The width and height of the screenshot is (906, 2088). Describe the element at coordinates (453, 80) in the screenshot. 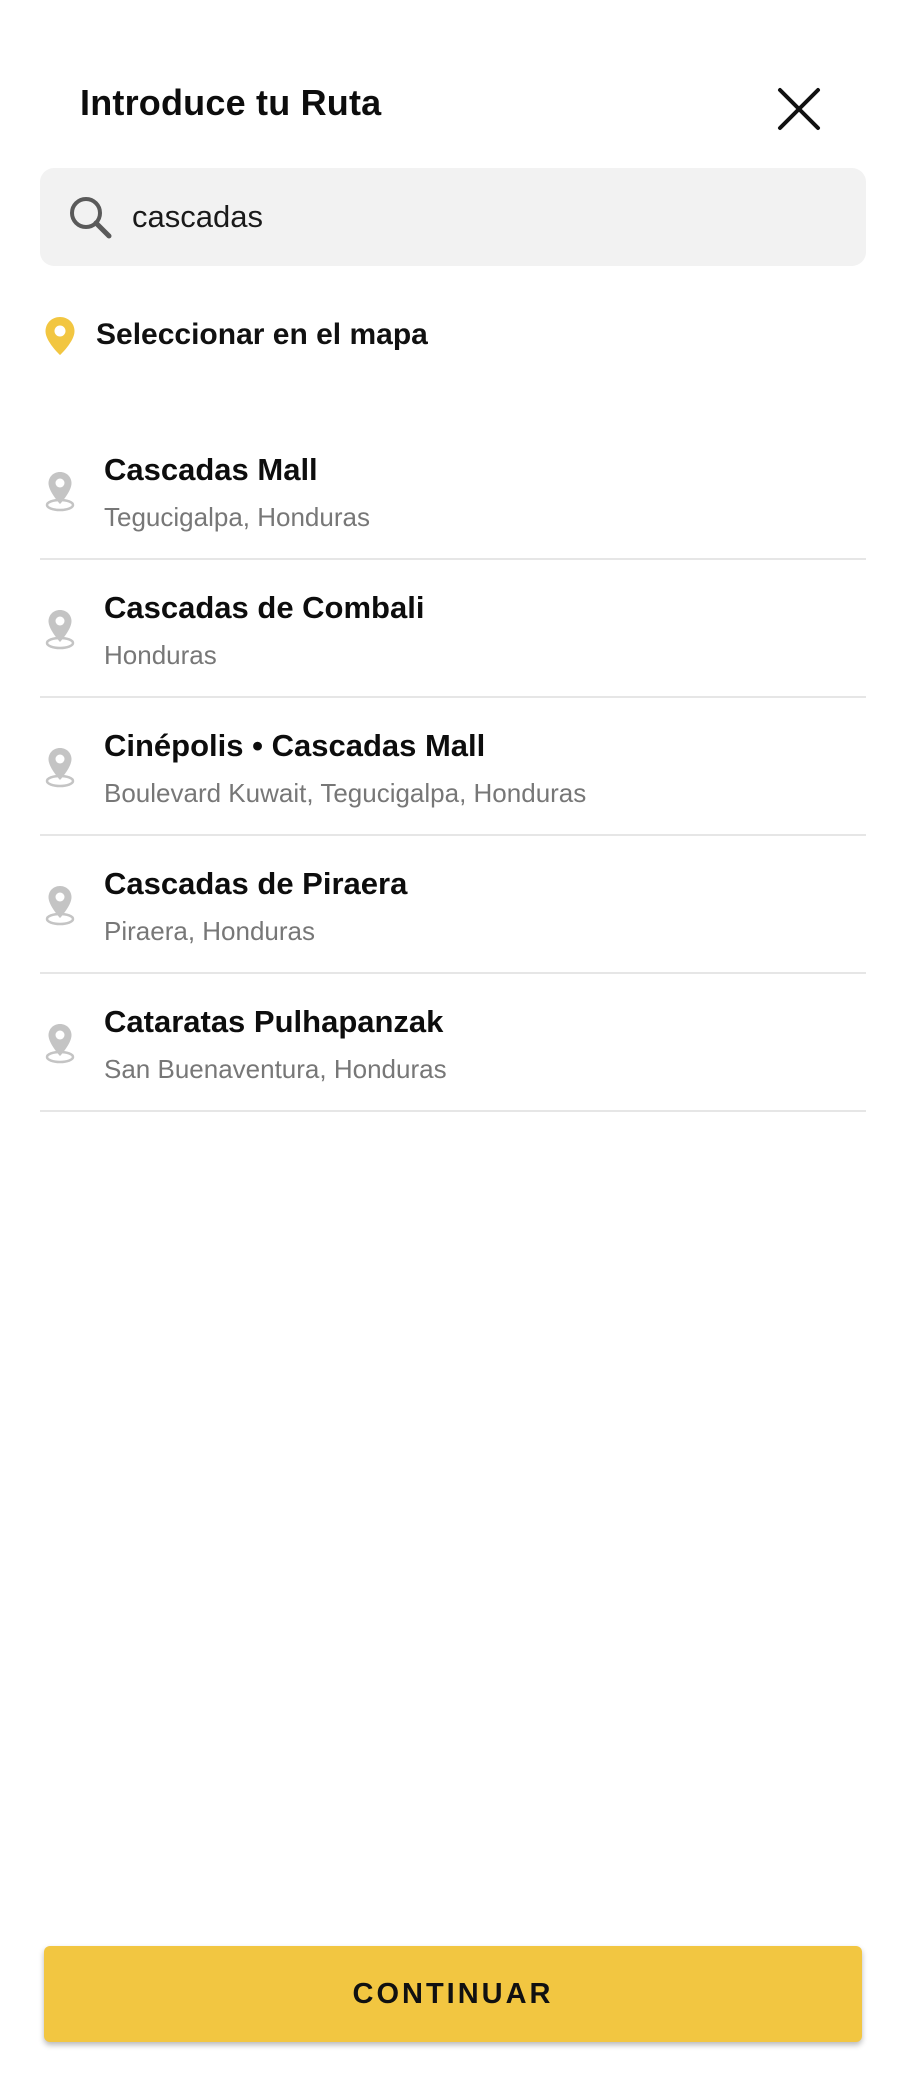

I see `header: Introduce tu Ruta` at that location.